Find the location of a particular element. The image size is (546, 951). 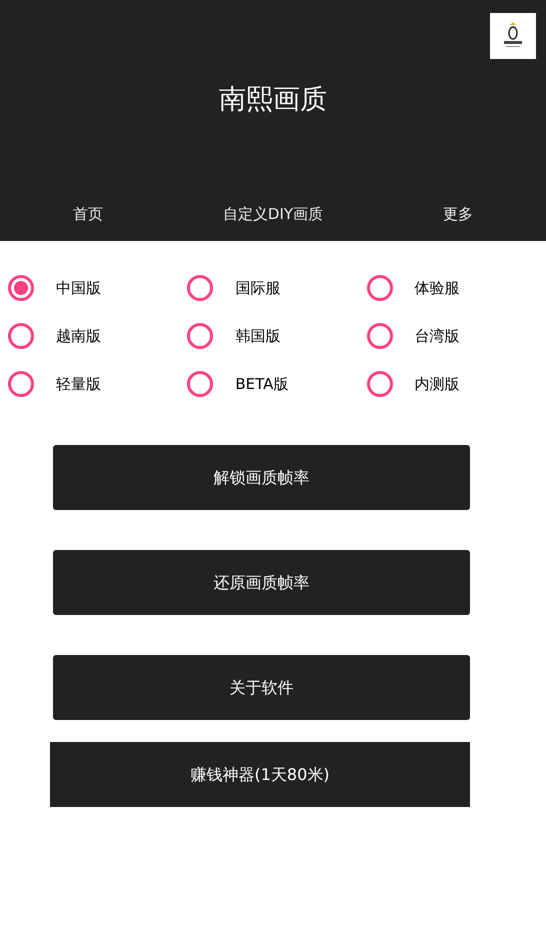

version-radio: 体验服 is located at coordinates (441, 288).